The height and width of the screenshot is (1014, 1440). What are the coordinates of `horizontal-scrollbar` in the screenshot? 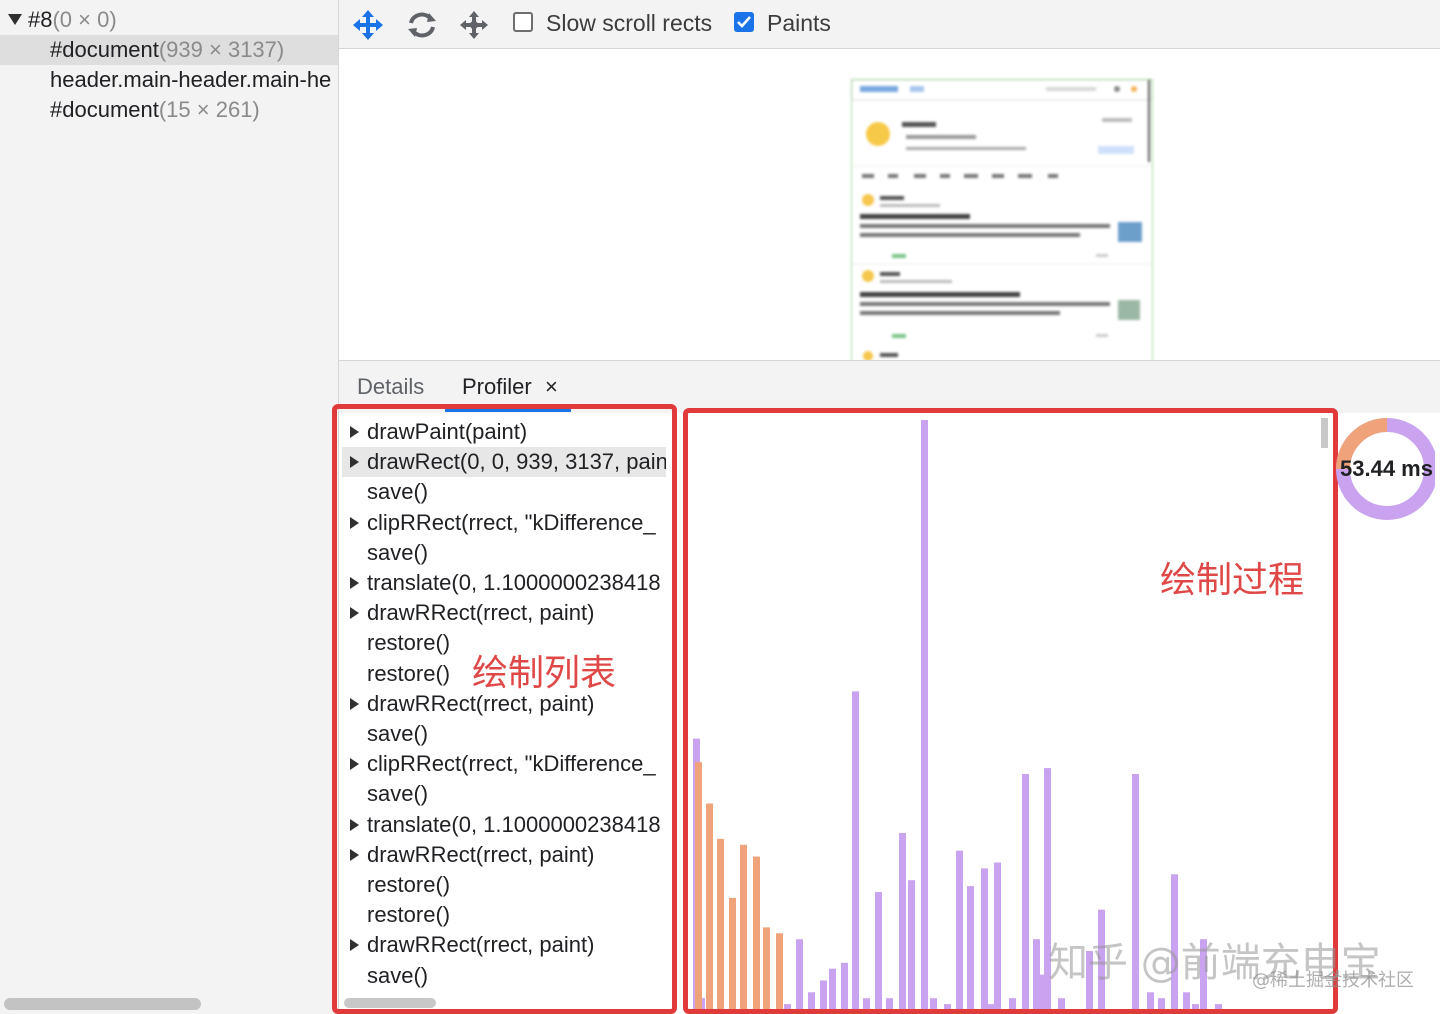 It's located at (102, 1004).